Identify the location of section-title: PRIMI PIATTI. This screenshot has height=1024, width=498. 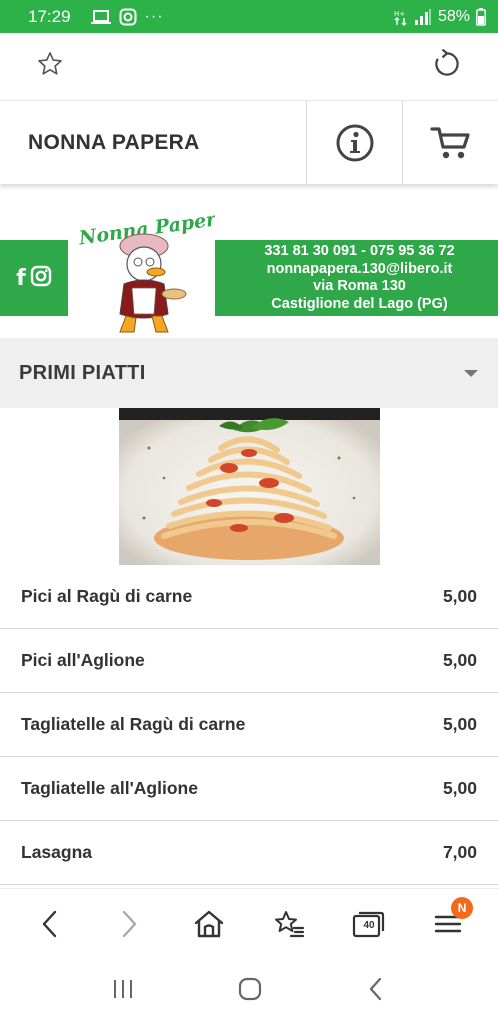
(82, 372).